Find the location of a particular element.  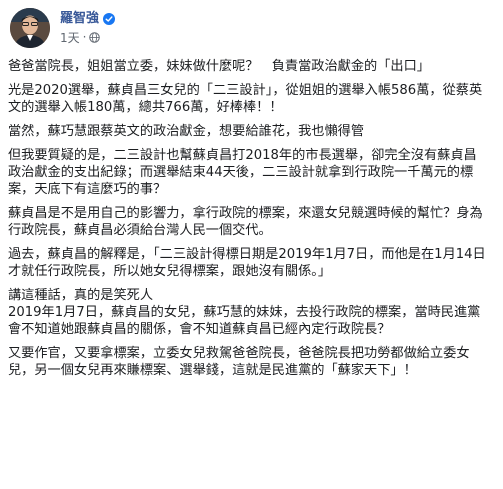

author-line: 羅智強 is located at coordinates (88, 19).